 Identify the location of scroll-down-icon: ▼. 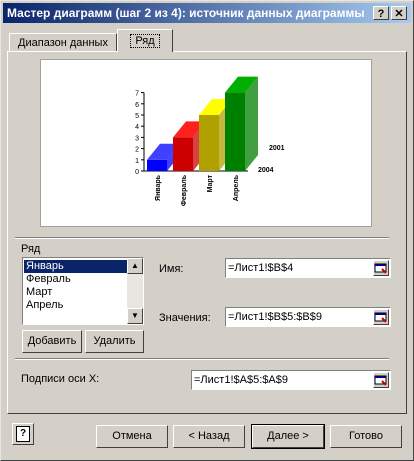
(135, 316).